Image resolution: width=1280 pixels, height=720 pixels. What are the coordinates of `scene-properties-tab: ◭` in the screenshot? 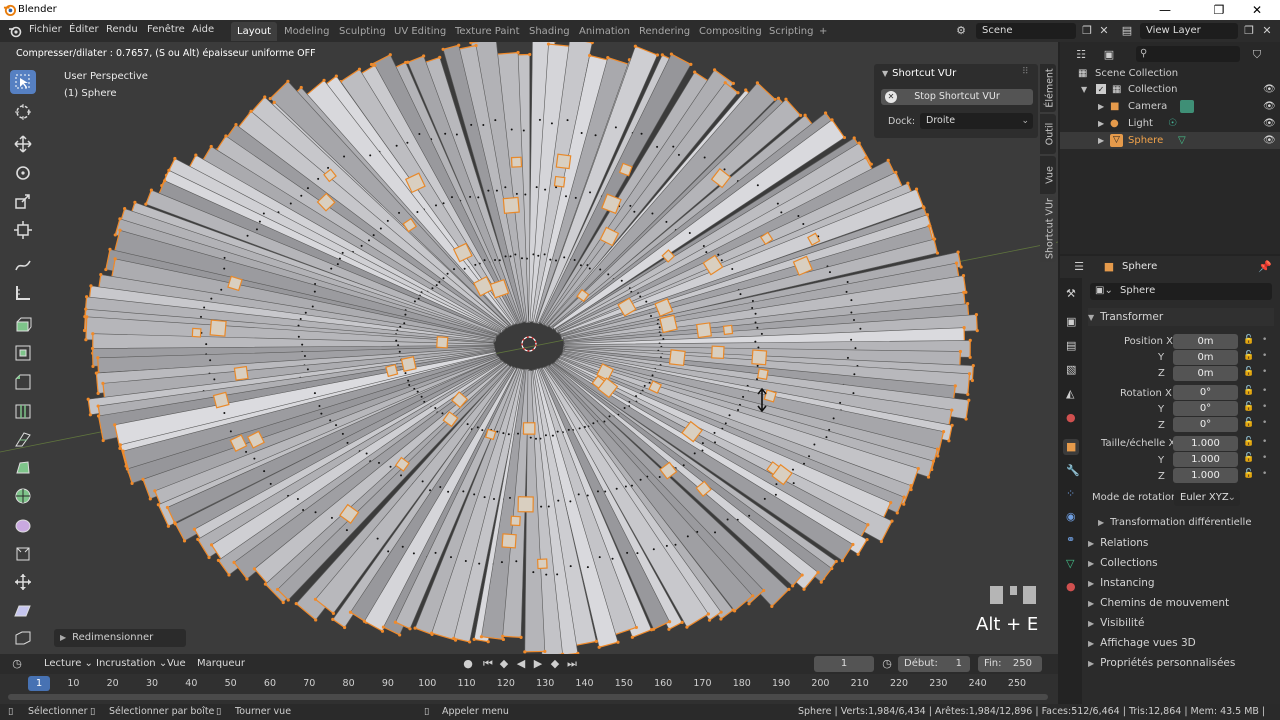 It's located at (1071, 394).